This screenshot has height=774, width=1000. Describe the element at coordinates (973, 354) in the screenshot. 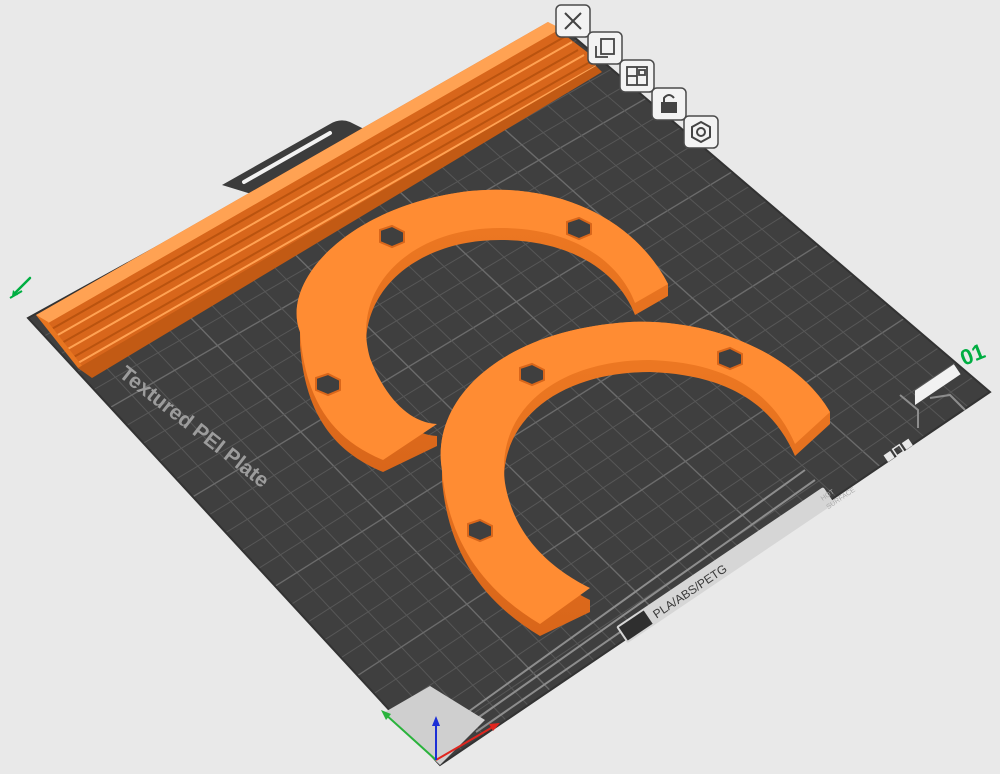

I see `plate-number: 01` at that location.